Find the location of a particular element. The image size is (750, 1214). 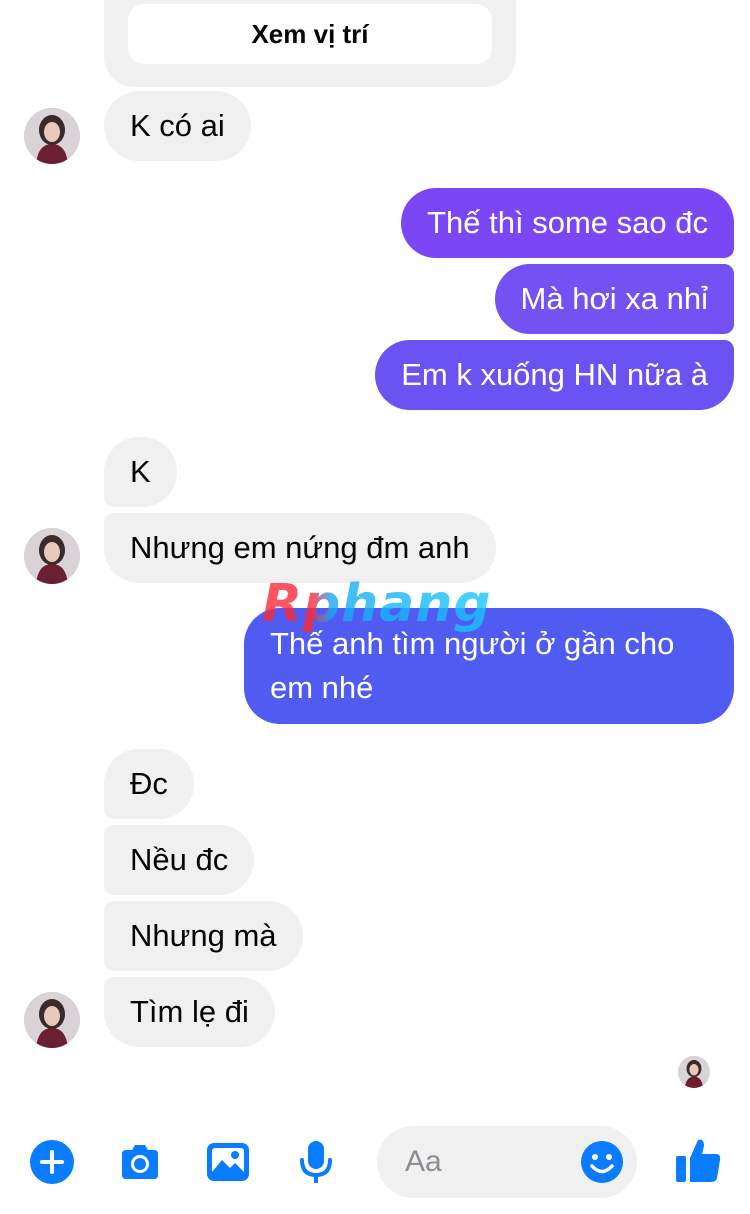

incoming-message: Nhưng mà is located at coordinates (203, 936).